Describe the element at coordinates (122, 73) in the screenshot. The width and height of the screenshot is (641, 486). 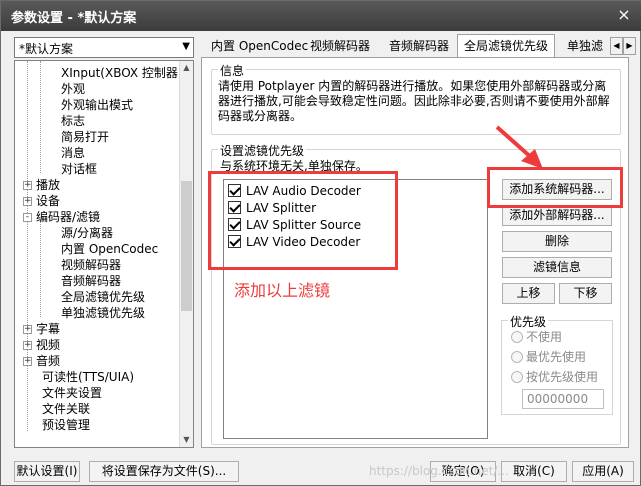
I see `tree-item: XInput(XBOX 控制器)` at that location.